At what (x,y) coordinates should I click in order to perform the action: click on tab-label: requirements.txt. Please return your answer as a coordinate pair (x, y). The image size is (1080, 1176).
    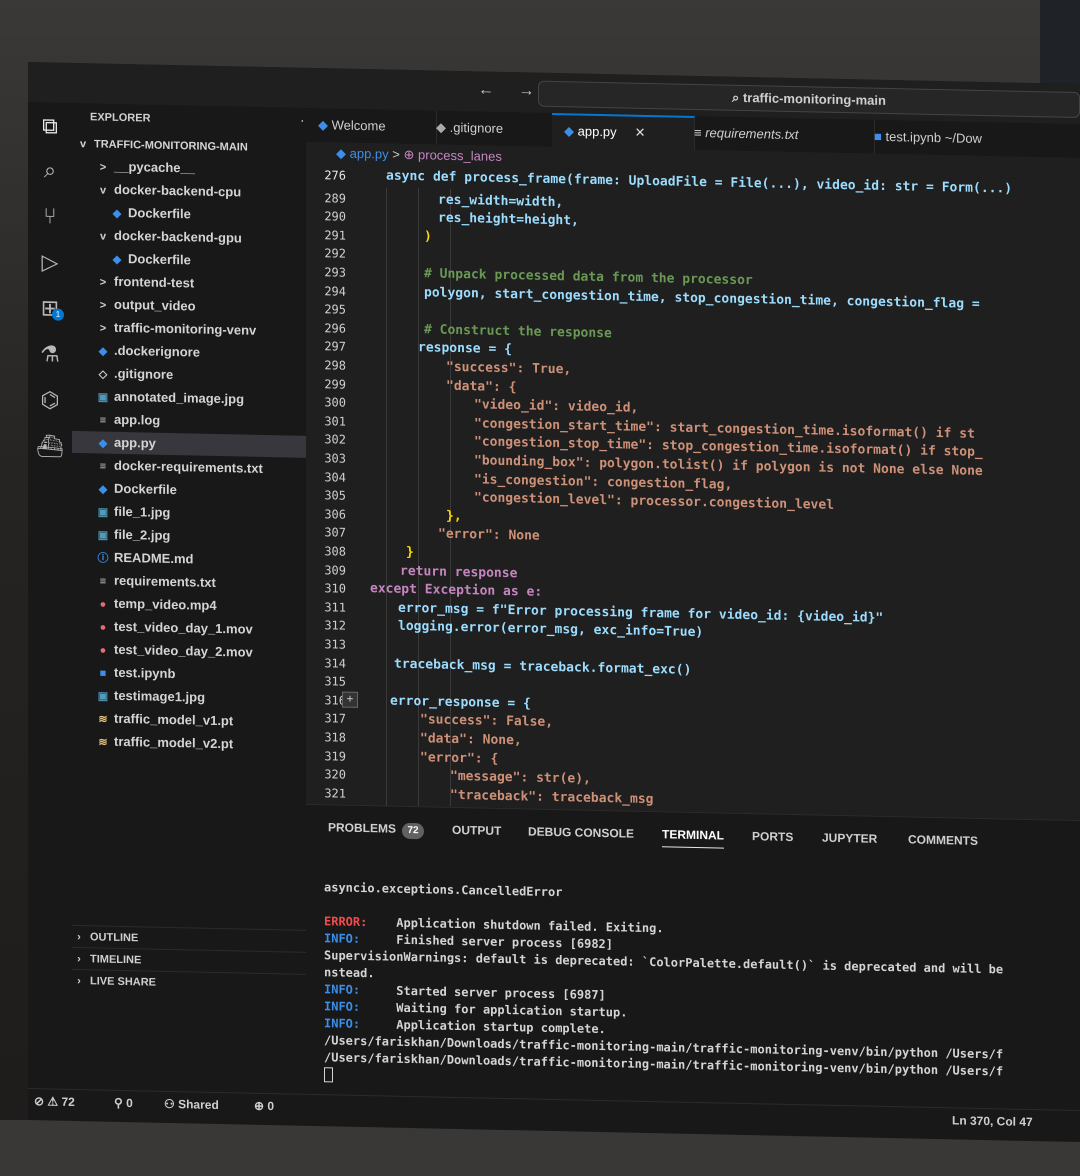
    Looking at the image, I should click on (752, 134).